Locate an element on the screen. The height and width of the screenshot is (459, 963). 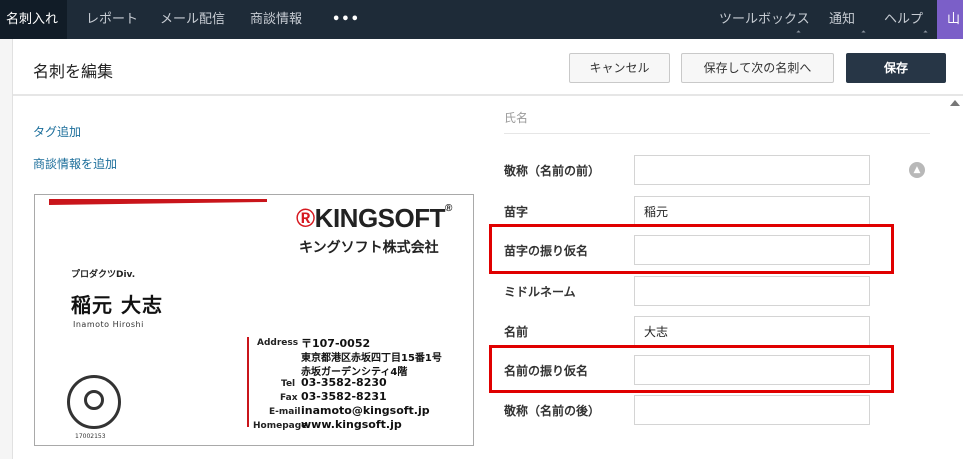
page-title: 名刺を編集 is located at coordinates (73, 71).